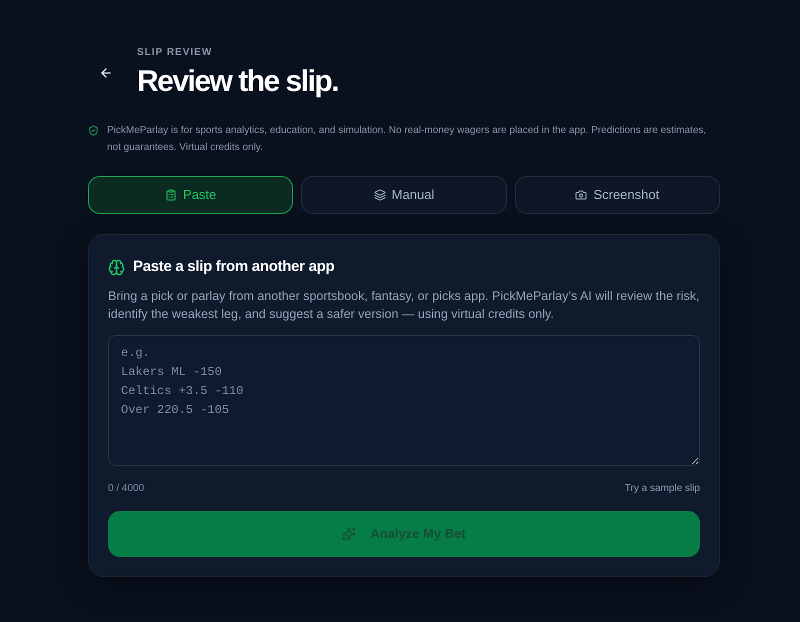 The image size is (800, 622). What do you see at coordinates (407, 139) in the screenshot?
I see `disclaimer-text: PickMeParlay is for sports analytics, education, and simulation. No real-money wagers are placed in the app. Predictions are estimates, not guarantees. Virtual credits only.` at bounding box center [407, 139].